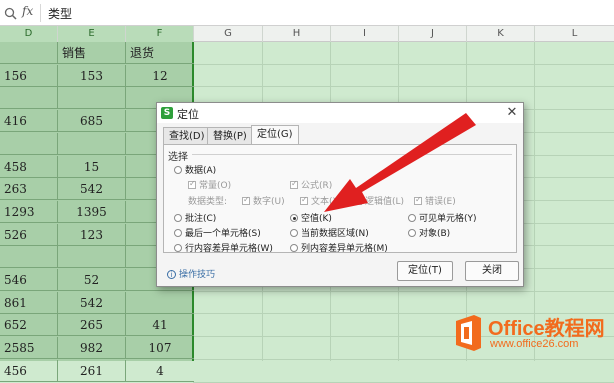  Describe the element at coordinates (201, 219) in the screenshot. I see `option-comments-label: 批注(C)` at that location.